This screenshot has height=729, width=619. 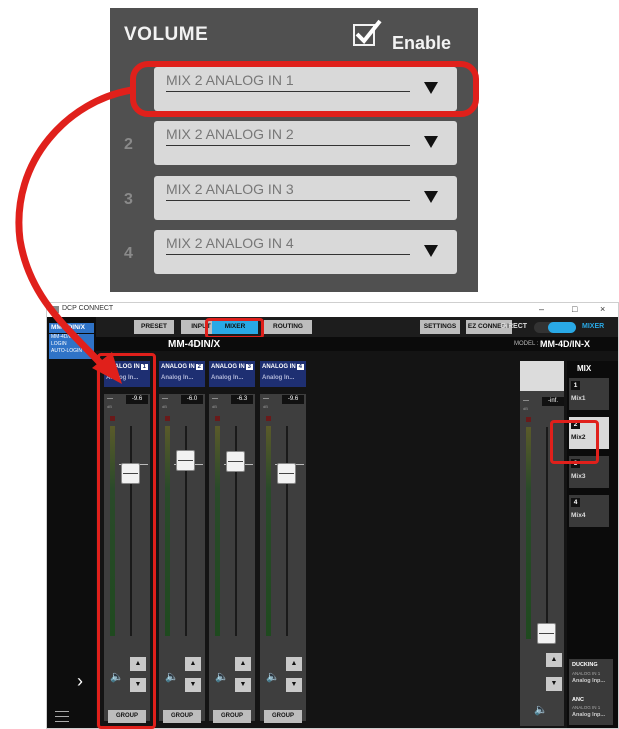 What do you see at coordinates (75, 235) in the screenshot?
I see `callout-arrow-icon` at bounding box center [75, 235].